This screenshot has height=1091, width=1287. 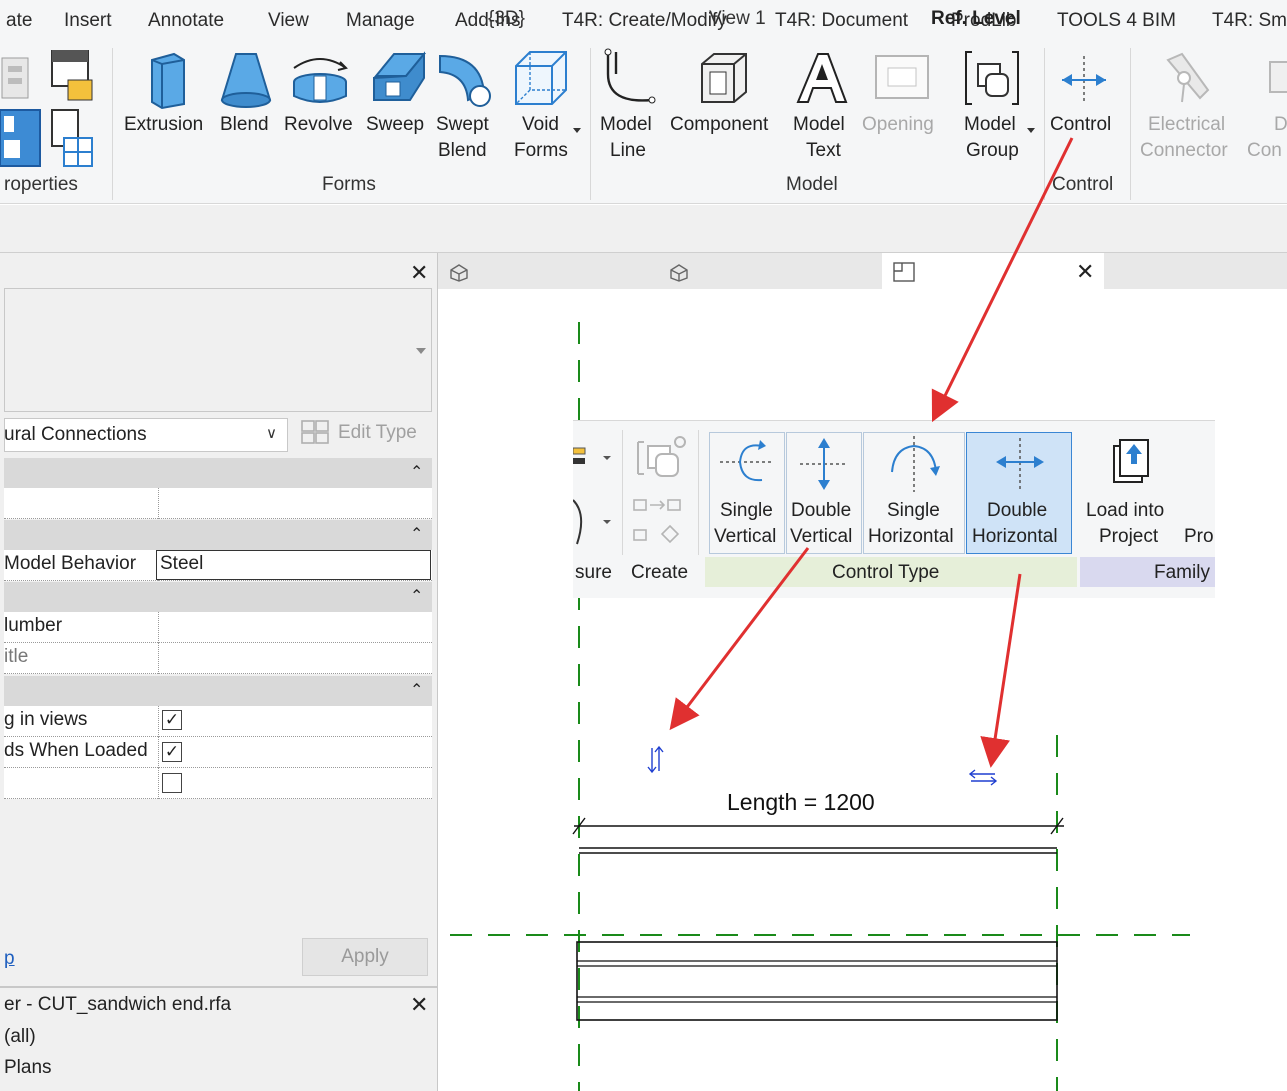 I want to click on browser-item: Plans, so click(x=28, y=1068).